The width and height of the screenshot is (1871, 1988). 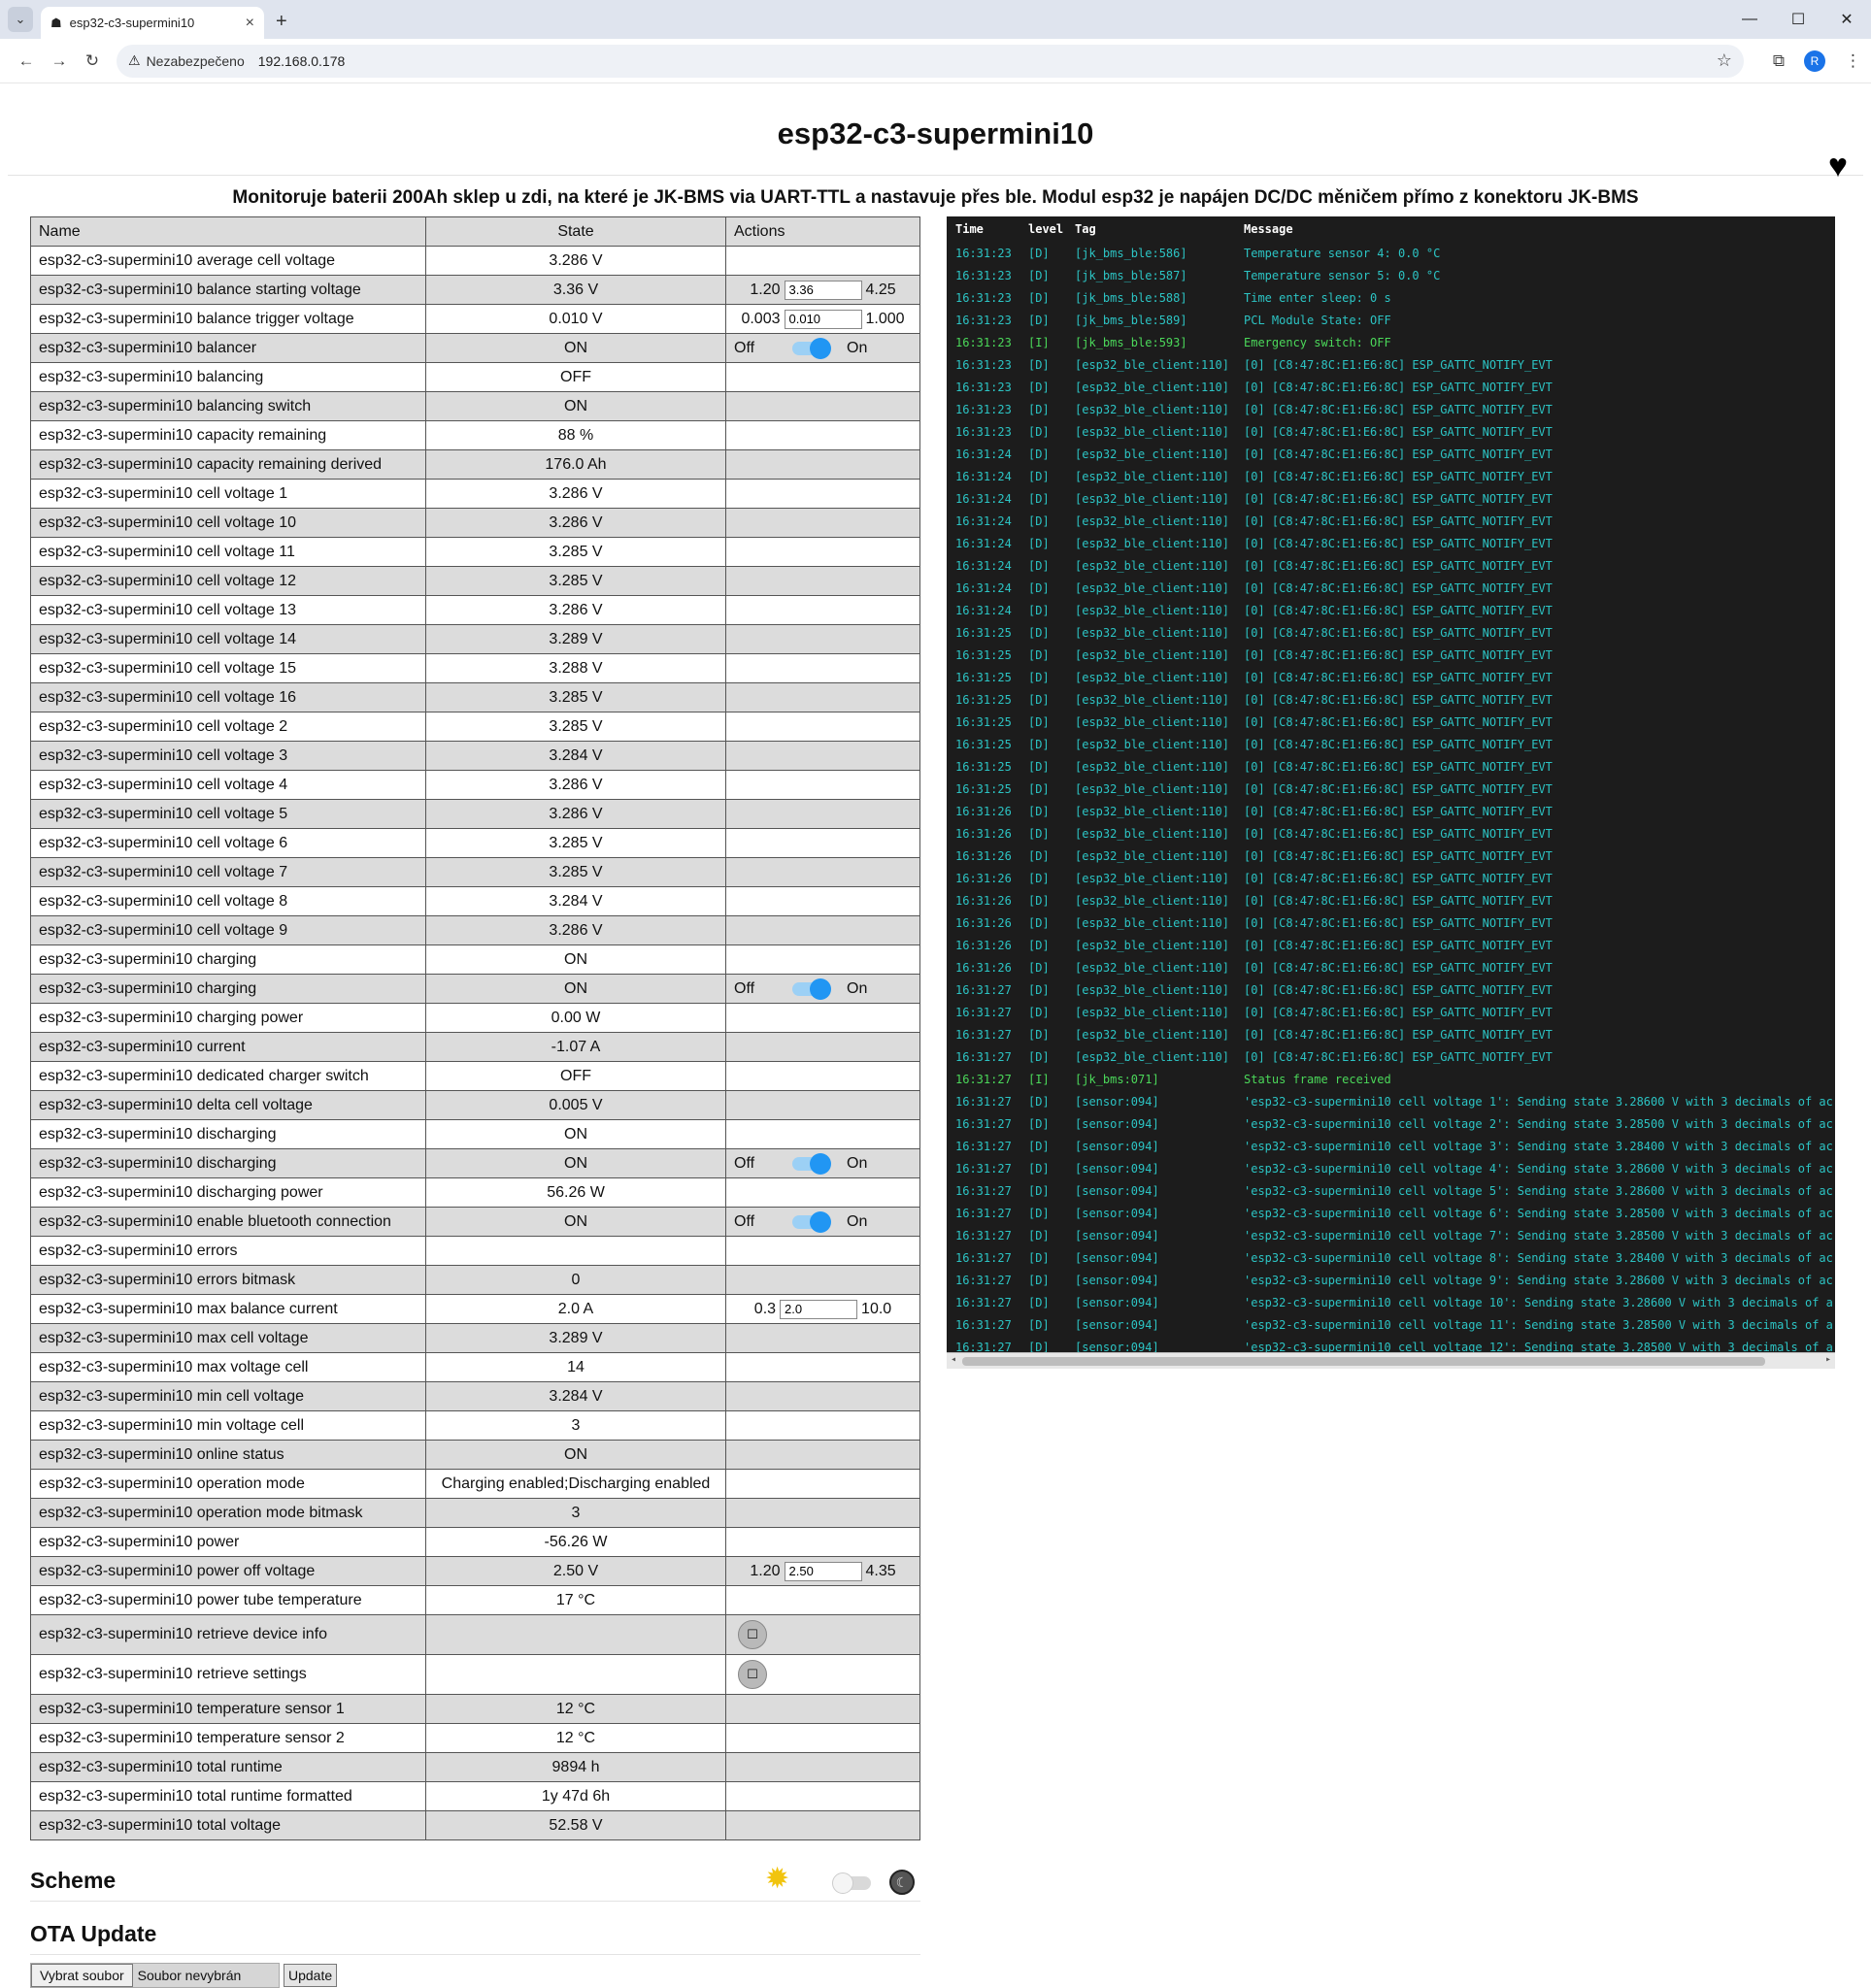 I want to click on entity-state: 3, so click(x=575, y=1425).